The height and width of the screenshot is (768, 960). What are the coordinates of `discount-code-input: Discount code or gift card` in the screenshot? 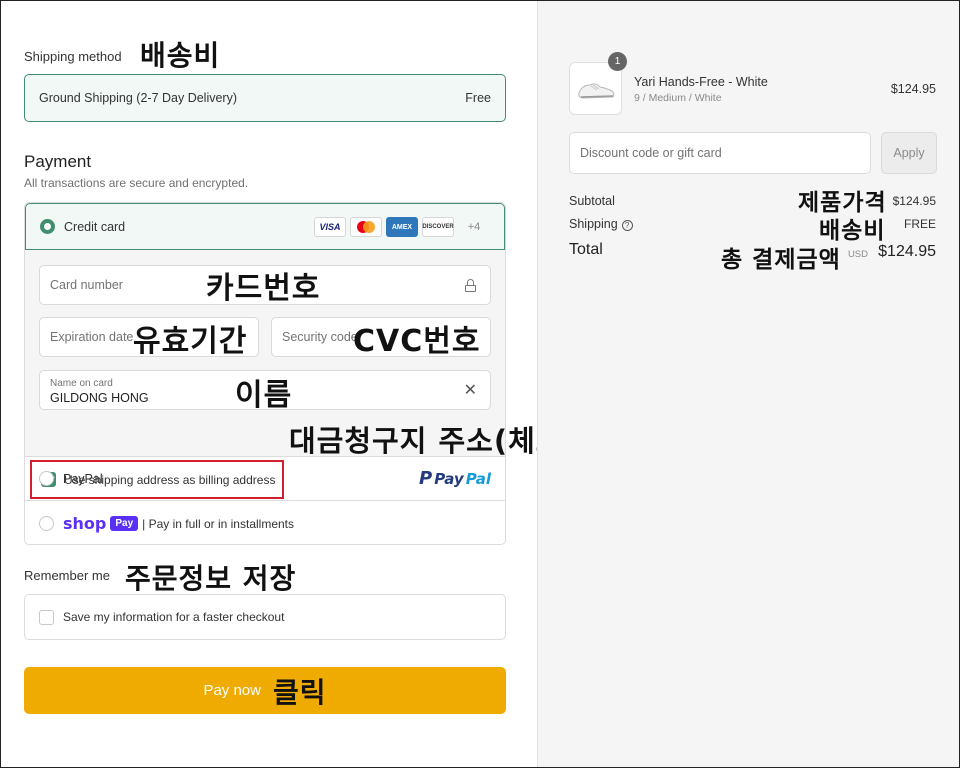 It's located at (720, 153).